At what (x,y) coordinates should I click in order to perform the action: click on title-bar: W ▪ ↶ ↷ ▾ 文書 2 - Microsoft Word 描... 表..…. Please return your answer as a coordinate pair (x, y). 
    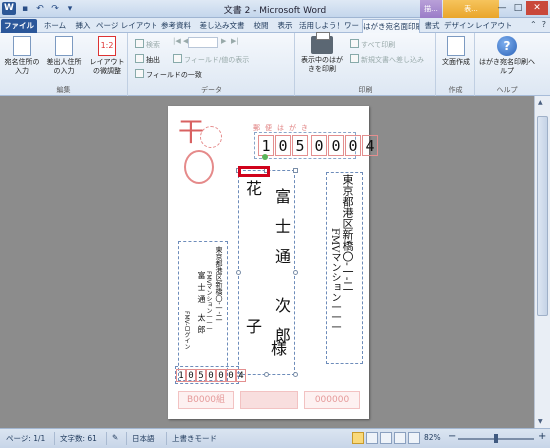
    Looking at the image, I should click on (275, 9).